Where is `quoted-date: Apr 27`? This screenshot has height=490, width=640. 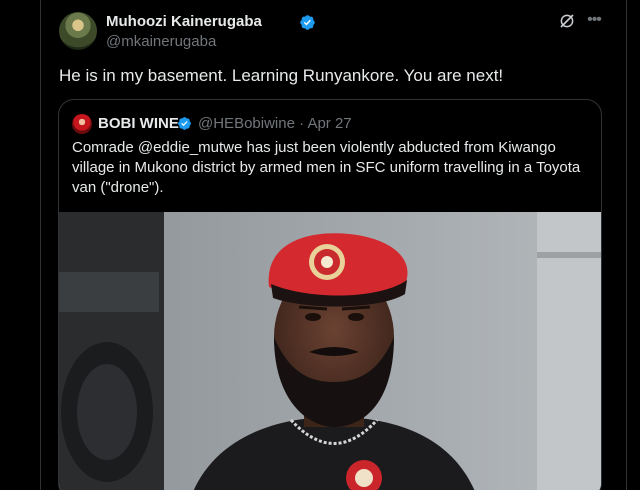 quoted-date: Apr 27 is located at coordinates (329, 123).